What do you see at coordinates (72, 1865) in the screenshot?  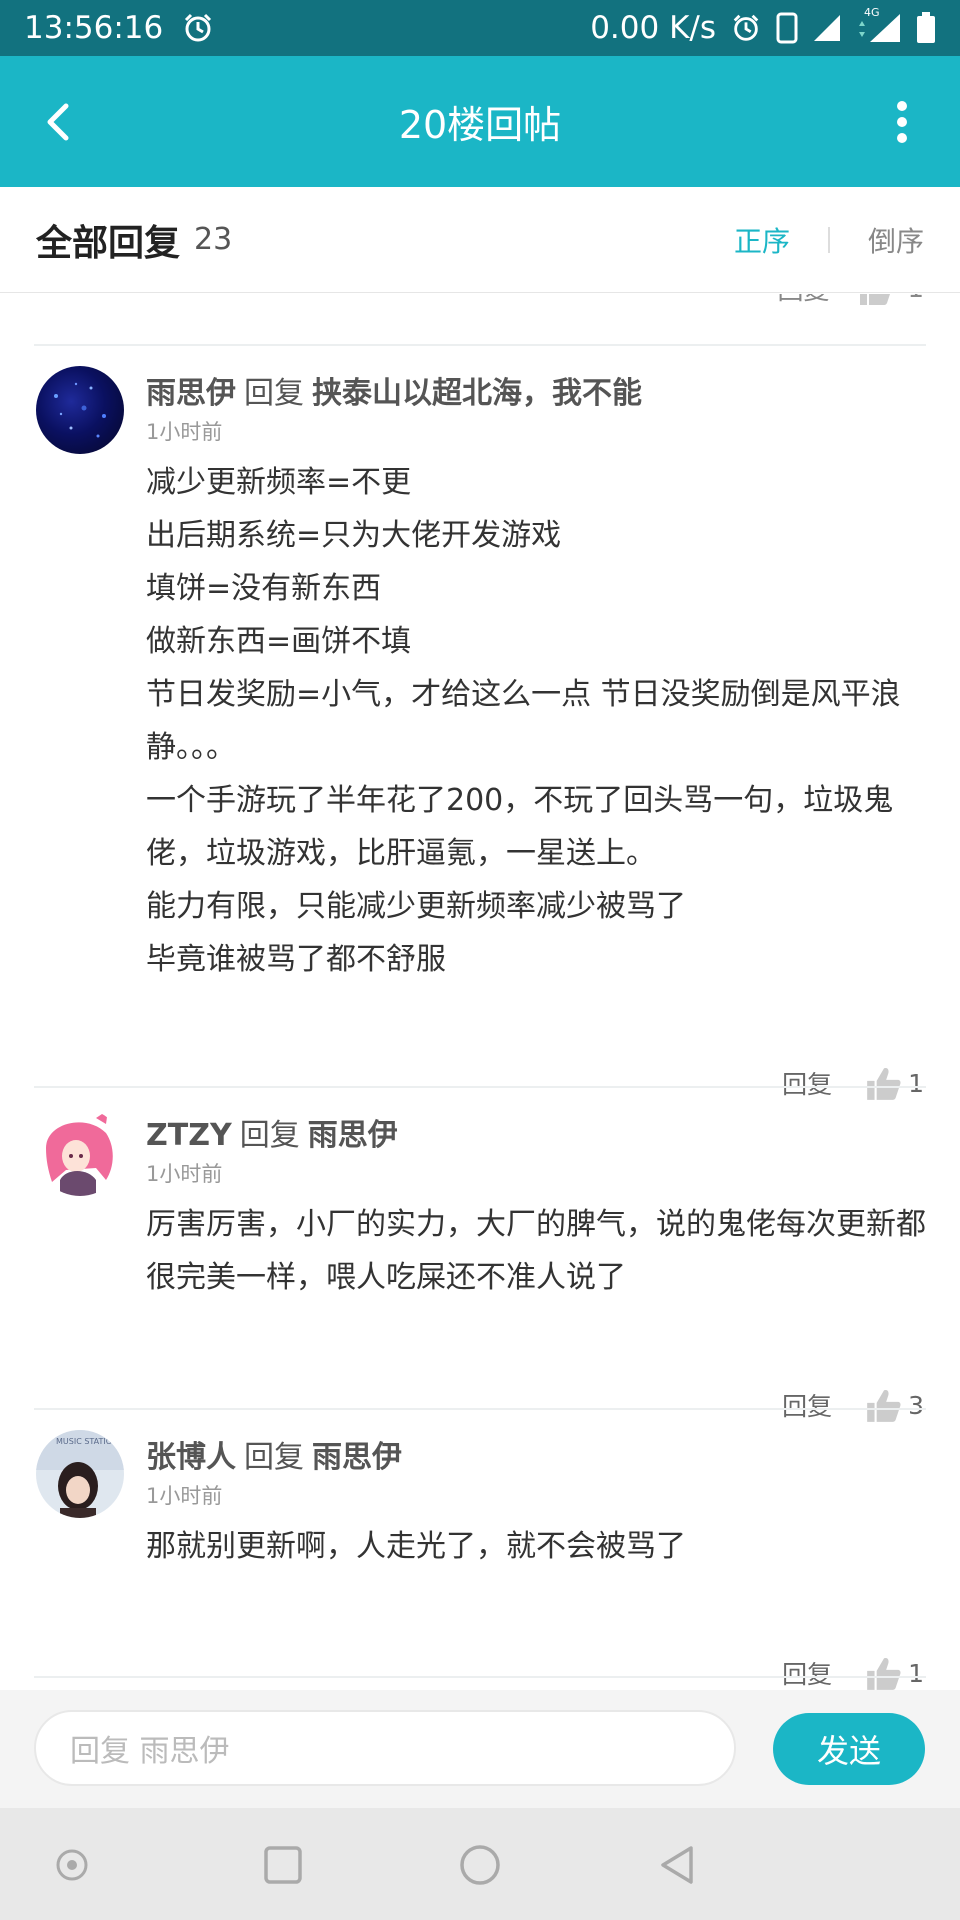 I see `record-icon` at bounding box center [72, 1865].